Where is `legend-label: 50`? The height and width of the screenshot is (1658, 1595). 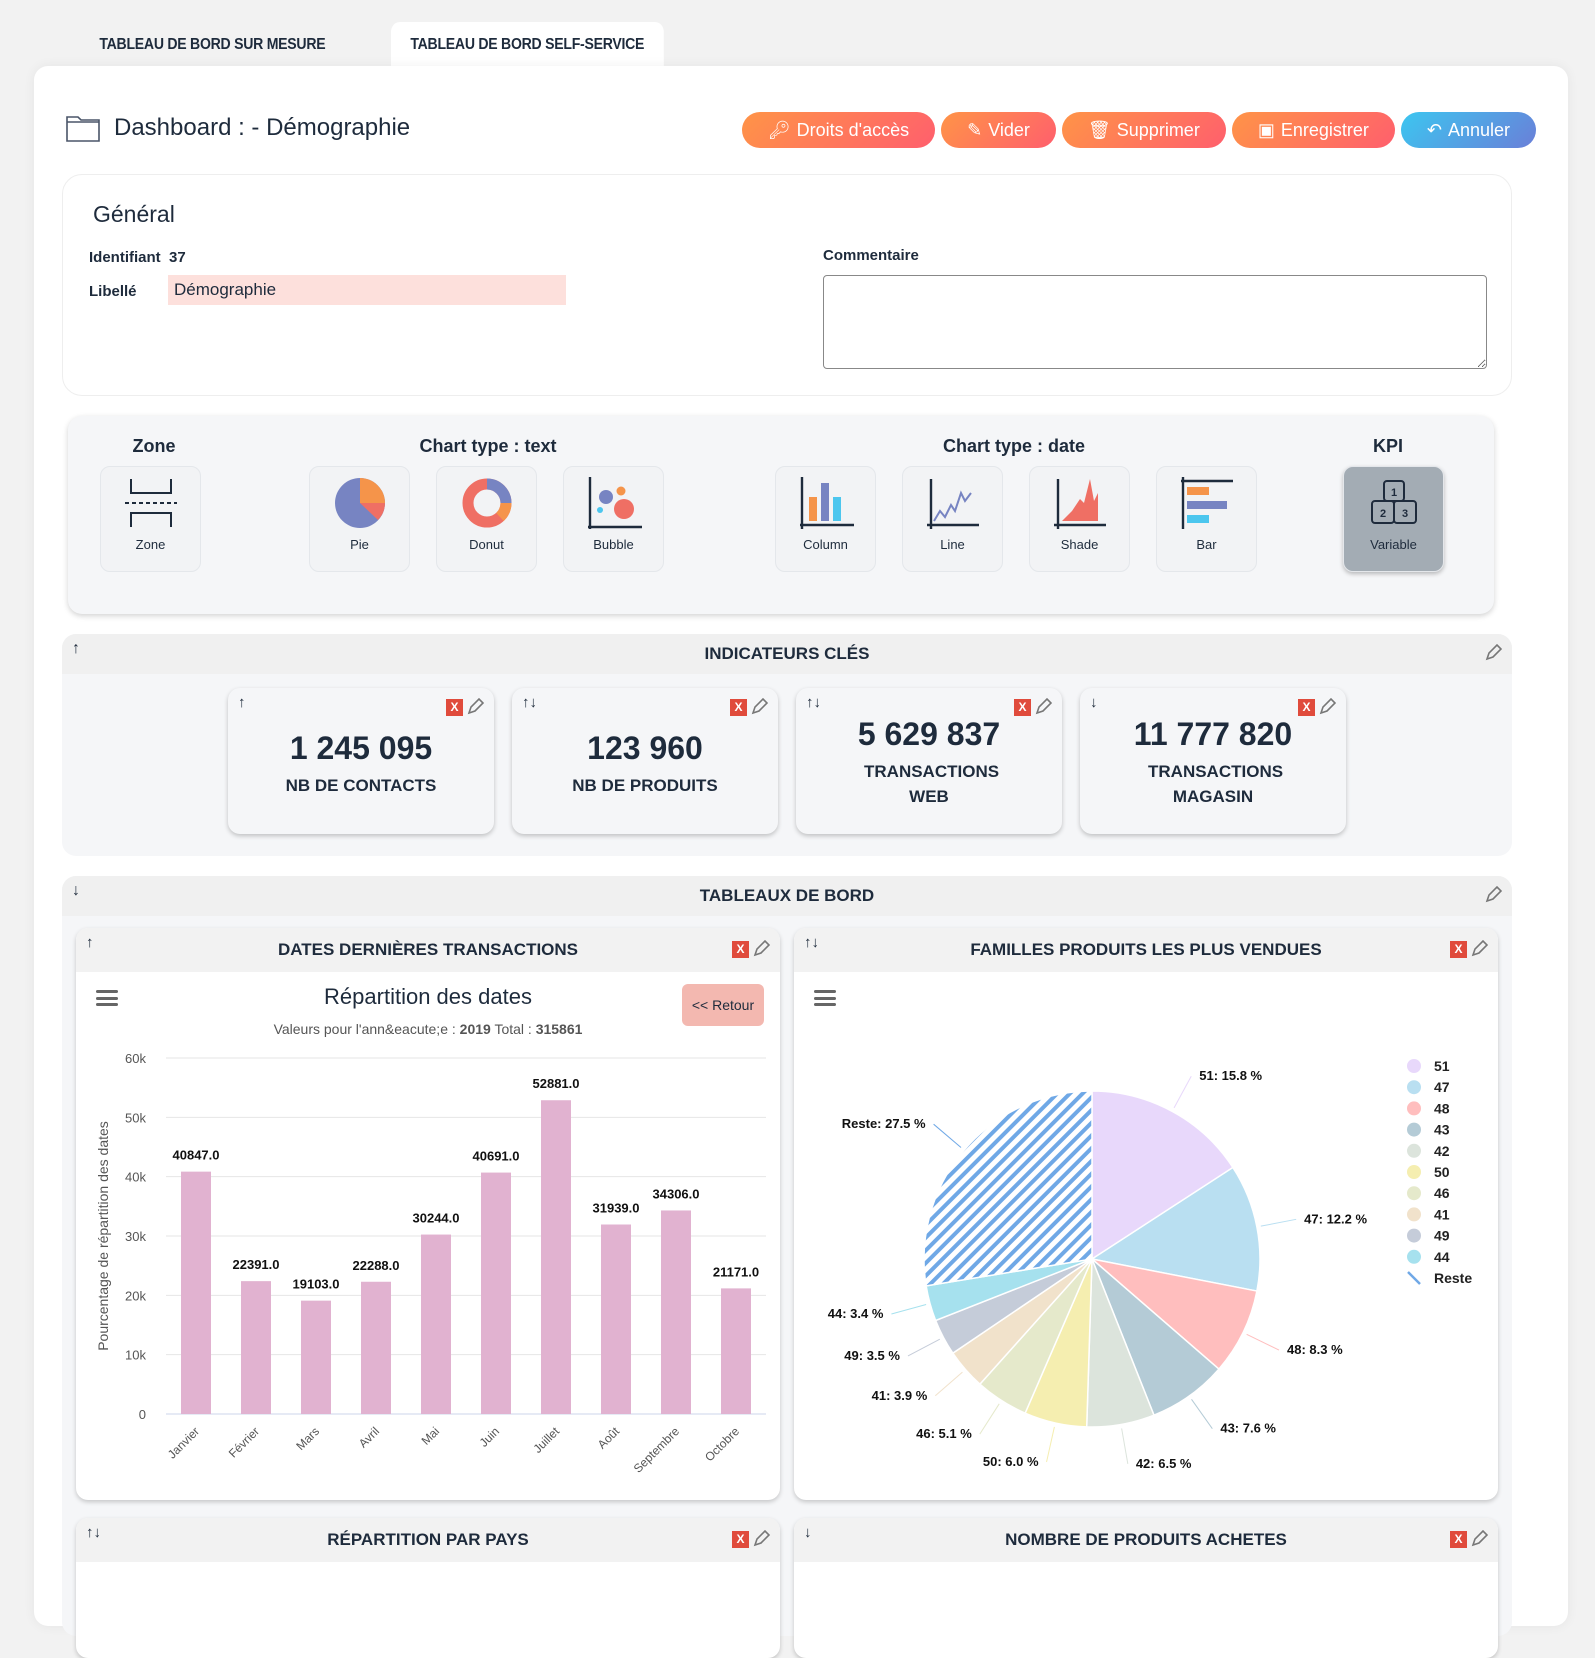
legend-label: 50 is located at coordinates (1442, 1172).